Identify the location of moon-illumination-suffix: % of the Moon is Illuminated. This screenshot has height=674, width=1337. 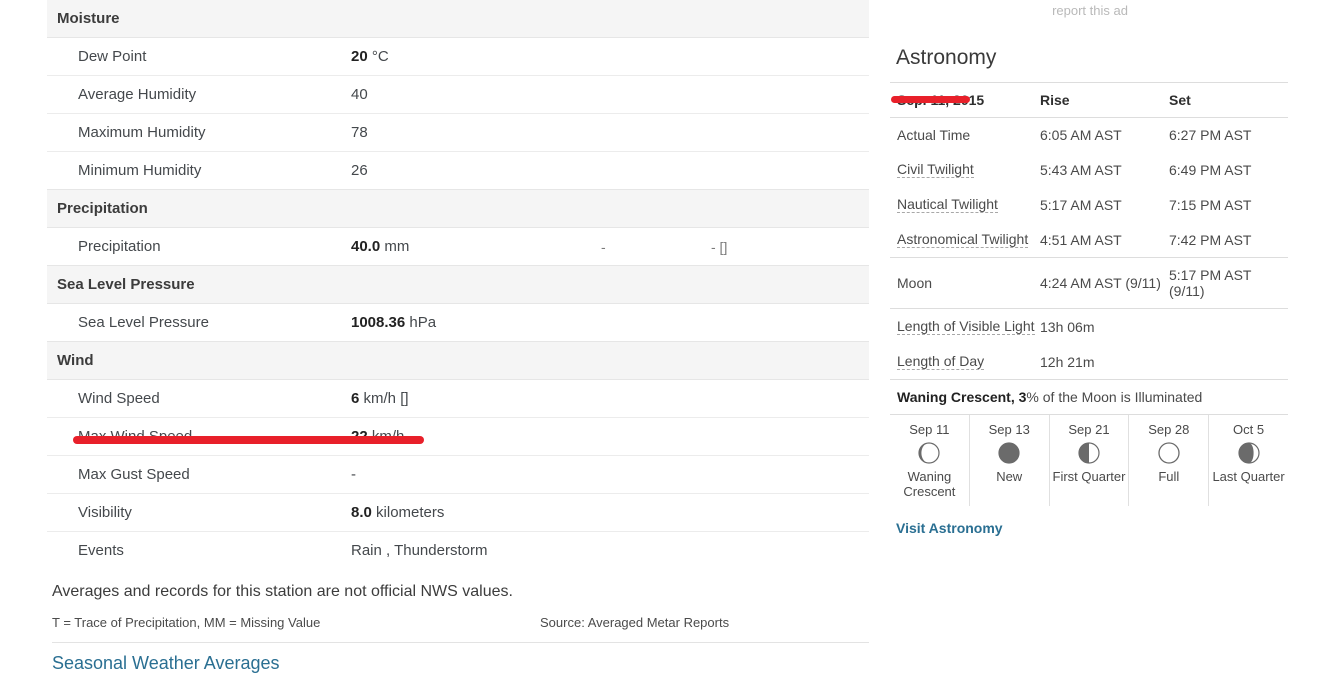
(1114, 397).